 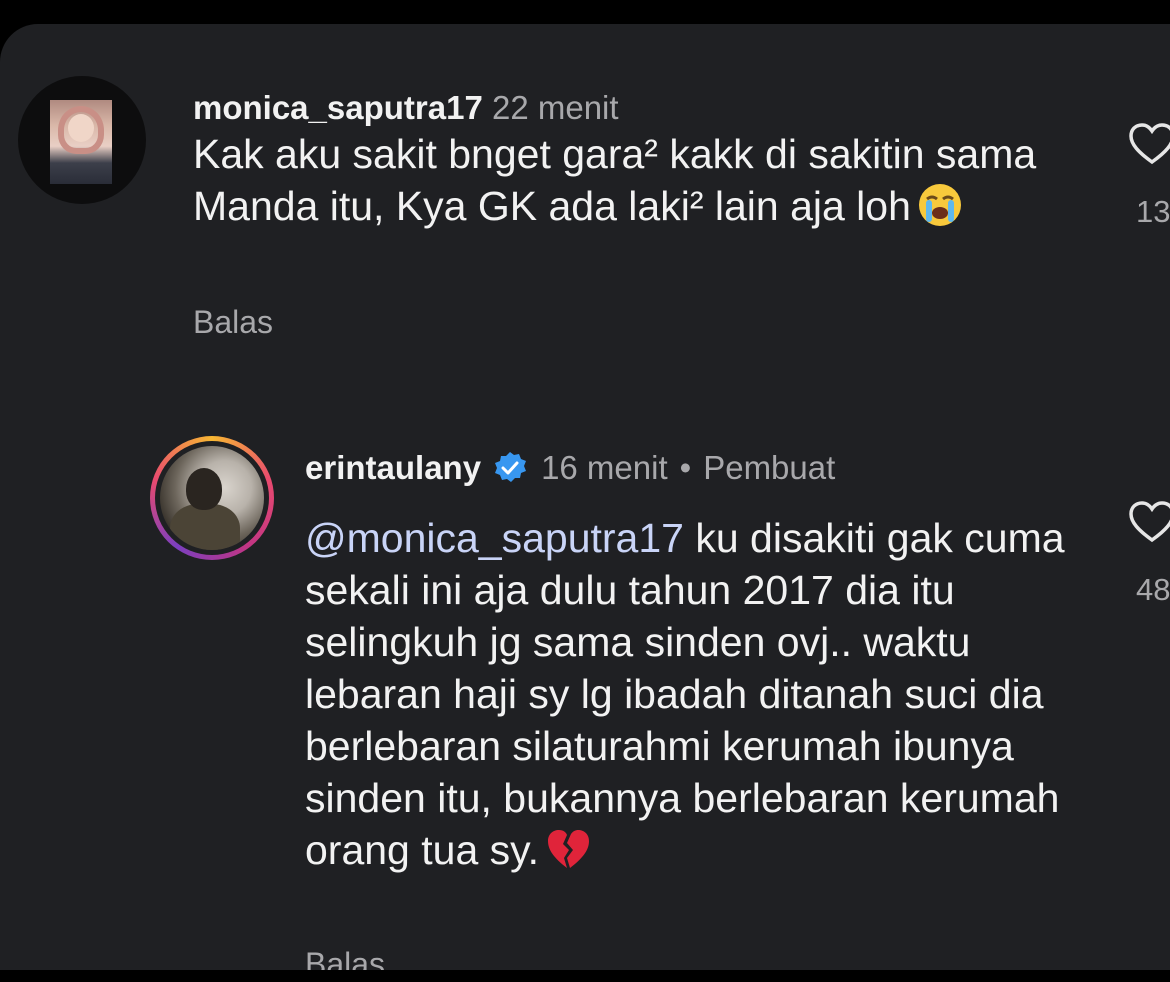 I want to click on comment-meta: monica_saputra17 22 menit, so click(x=406, y=108).